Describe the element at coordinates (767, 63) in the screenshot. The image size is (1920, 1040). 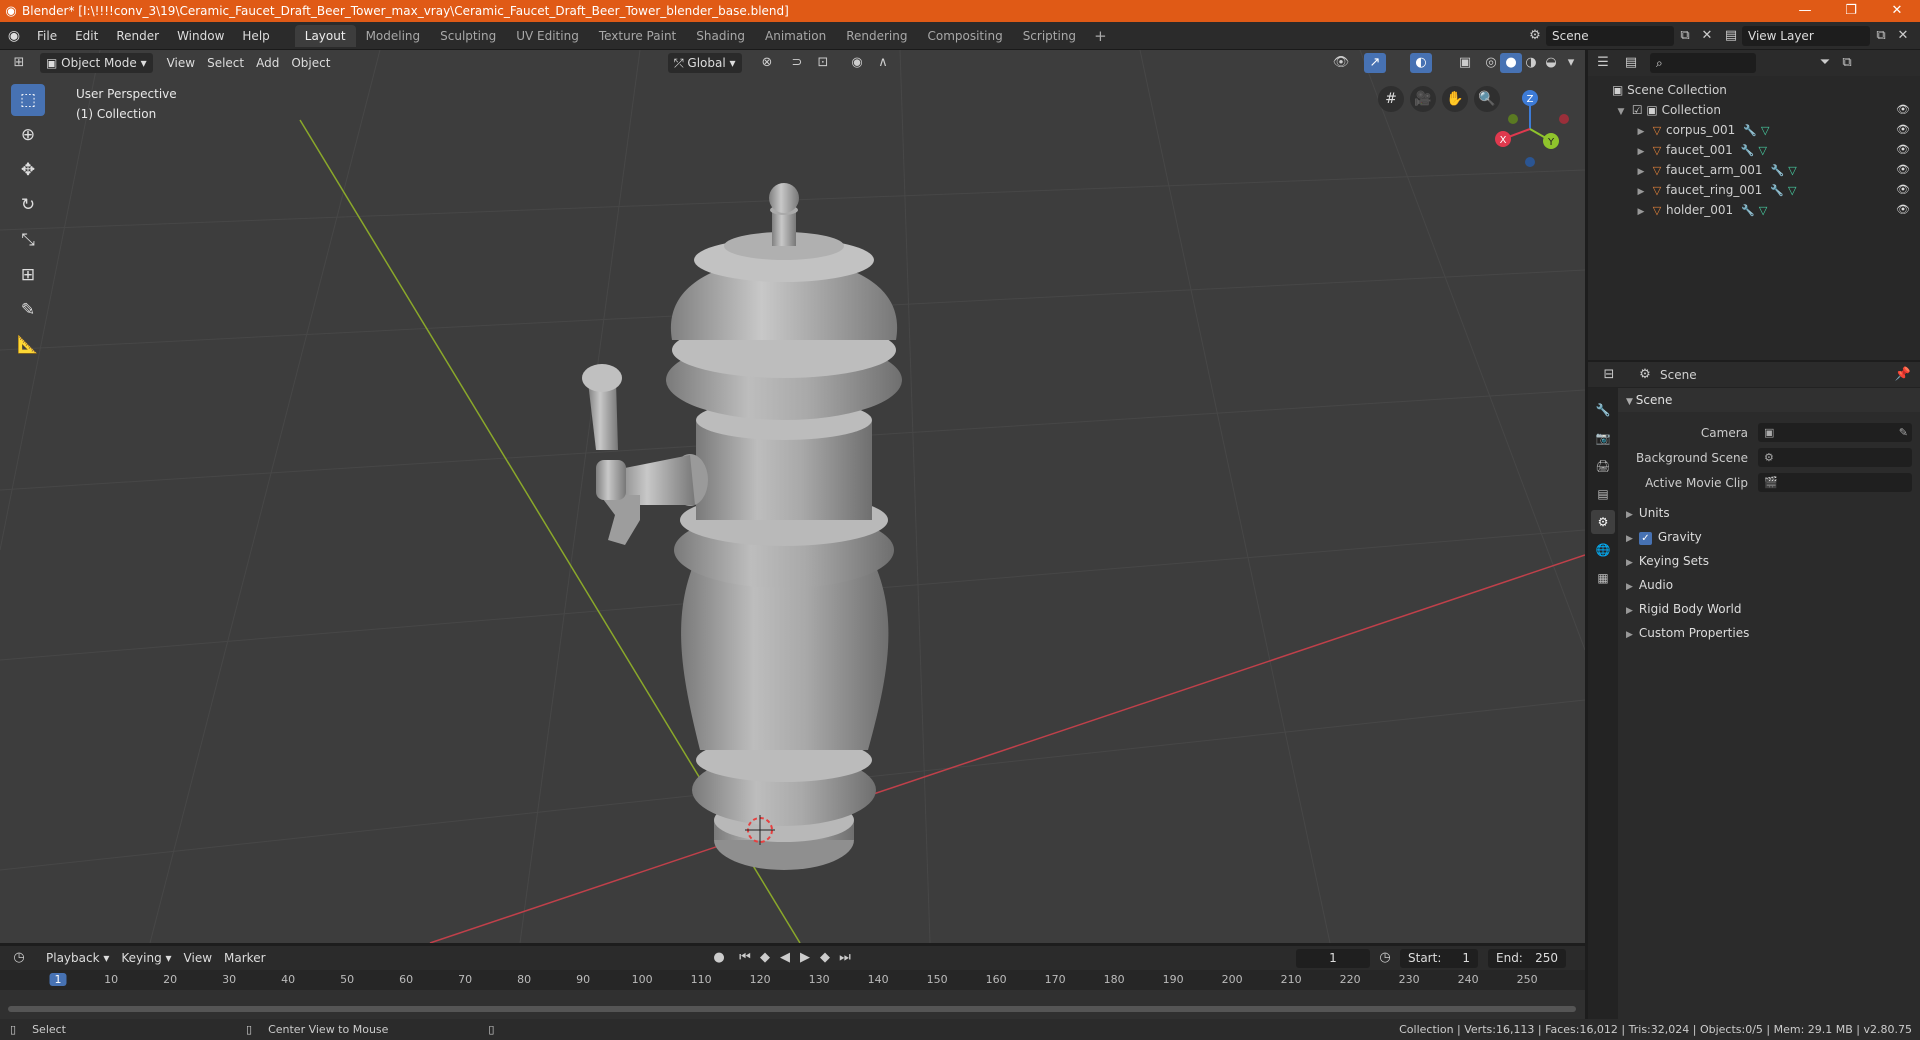
I see `pivot-icon: ⊗` at that location.